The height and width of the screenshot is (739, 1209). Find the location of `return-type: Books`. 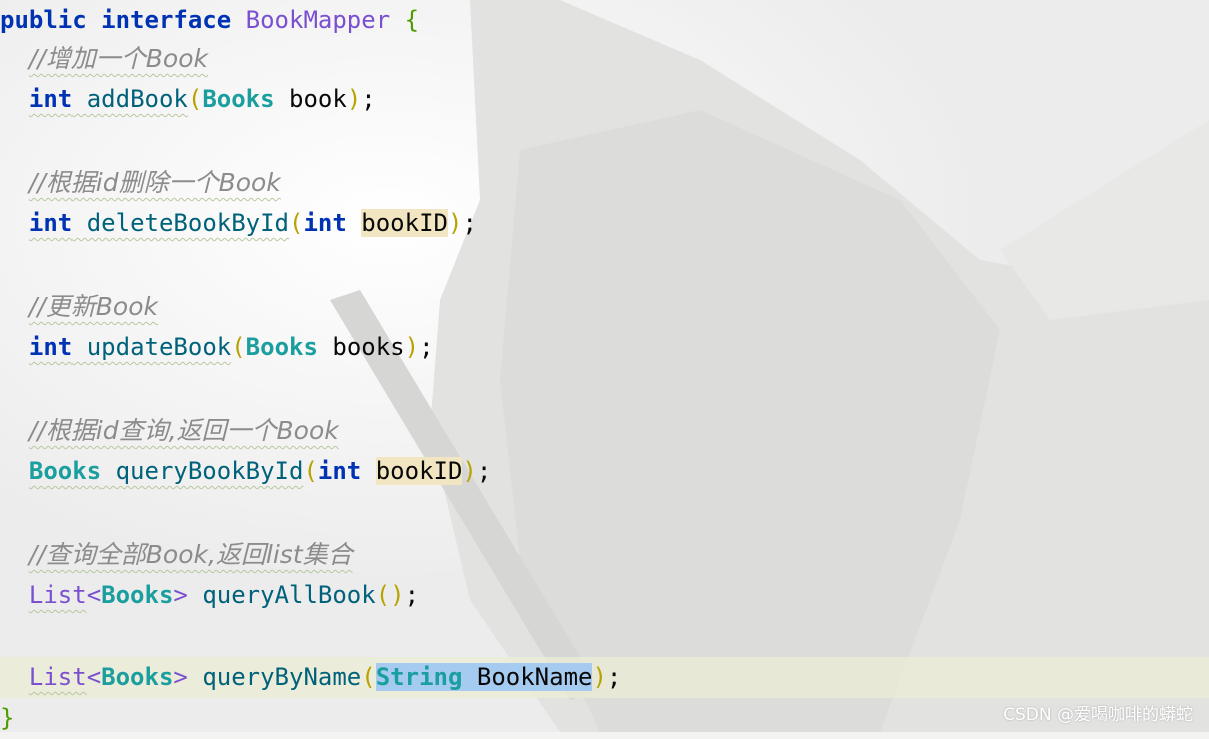

return-type: Books is located at coordinates (65, 471).